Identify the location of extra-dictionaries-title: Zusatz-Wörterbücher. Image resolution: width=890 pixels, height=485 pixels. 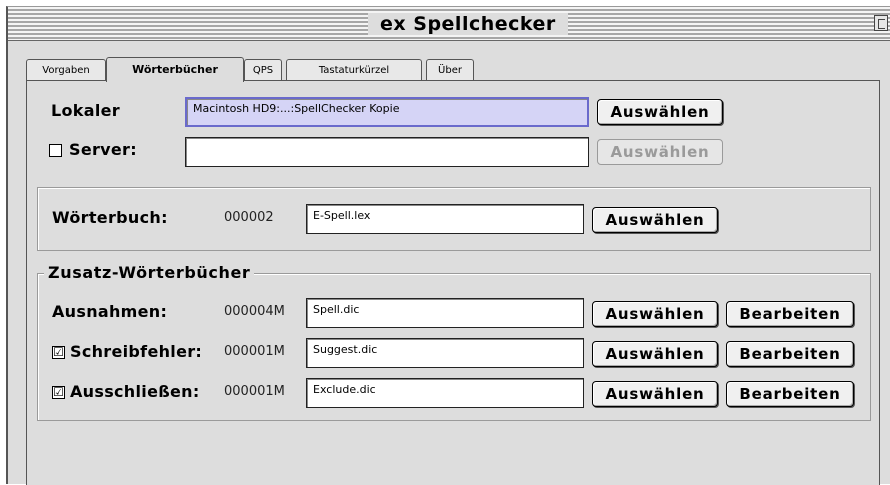
(149, 272).